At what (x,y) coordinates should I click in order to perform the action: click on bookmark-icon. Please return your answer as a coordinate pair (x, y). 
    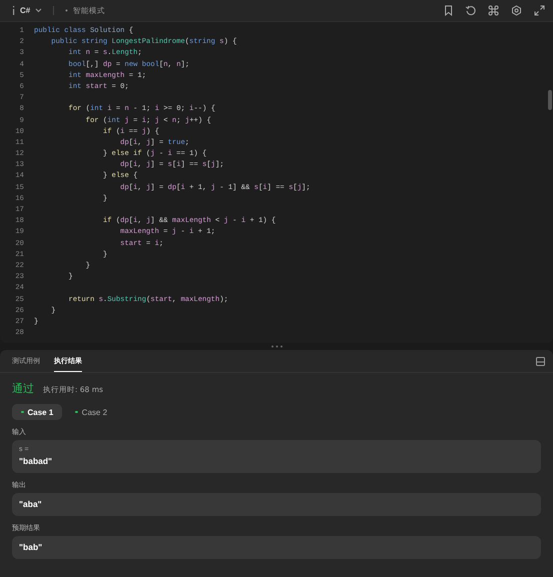
    Looking at the image, I should click on (448, 10).